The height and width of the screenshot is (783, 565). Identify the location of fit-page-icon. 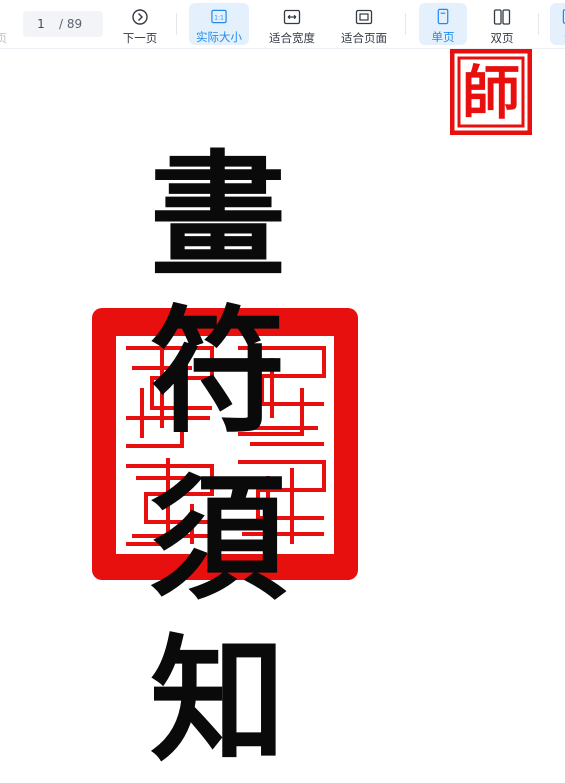
(364, 17).